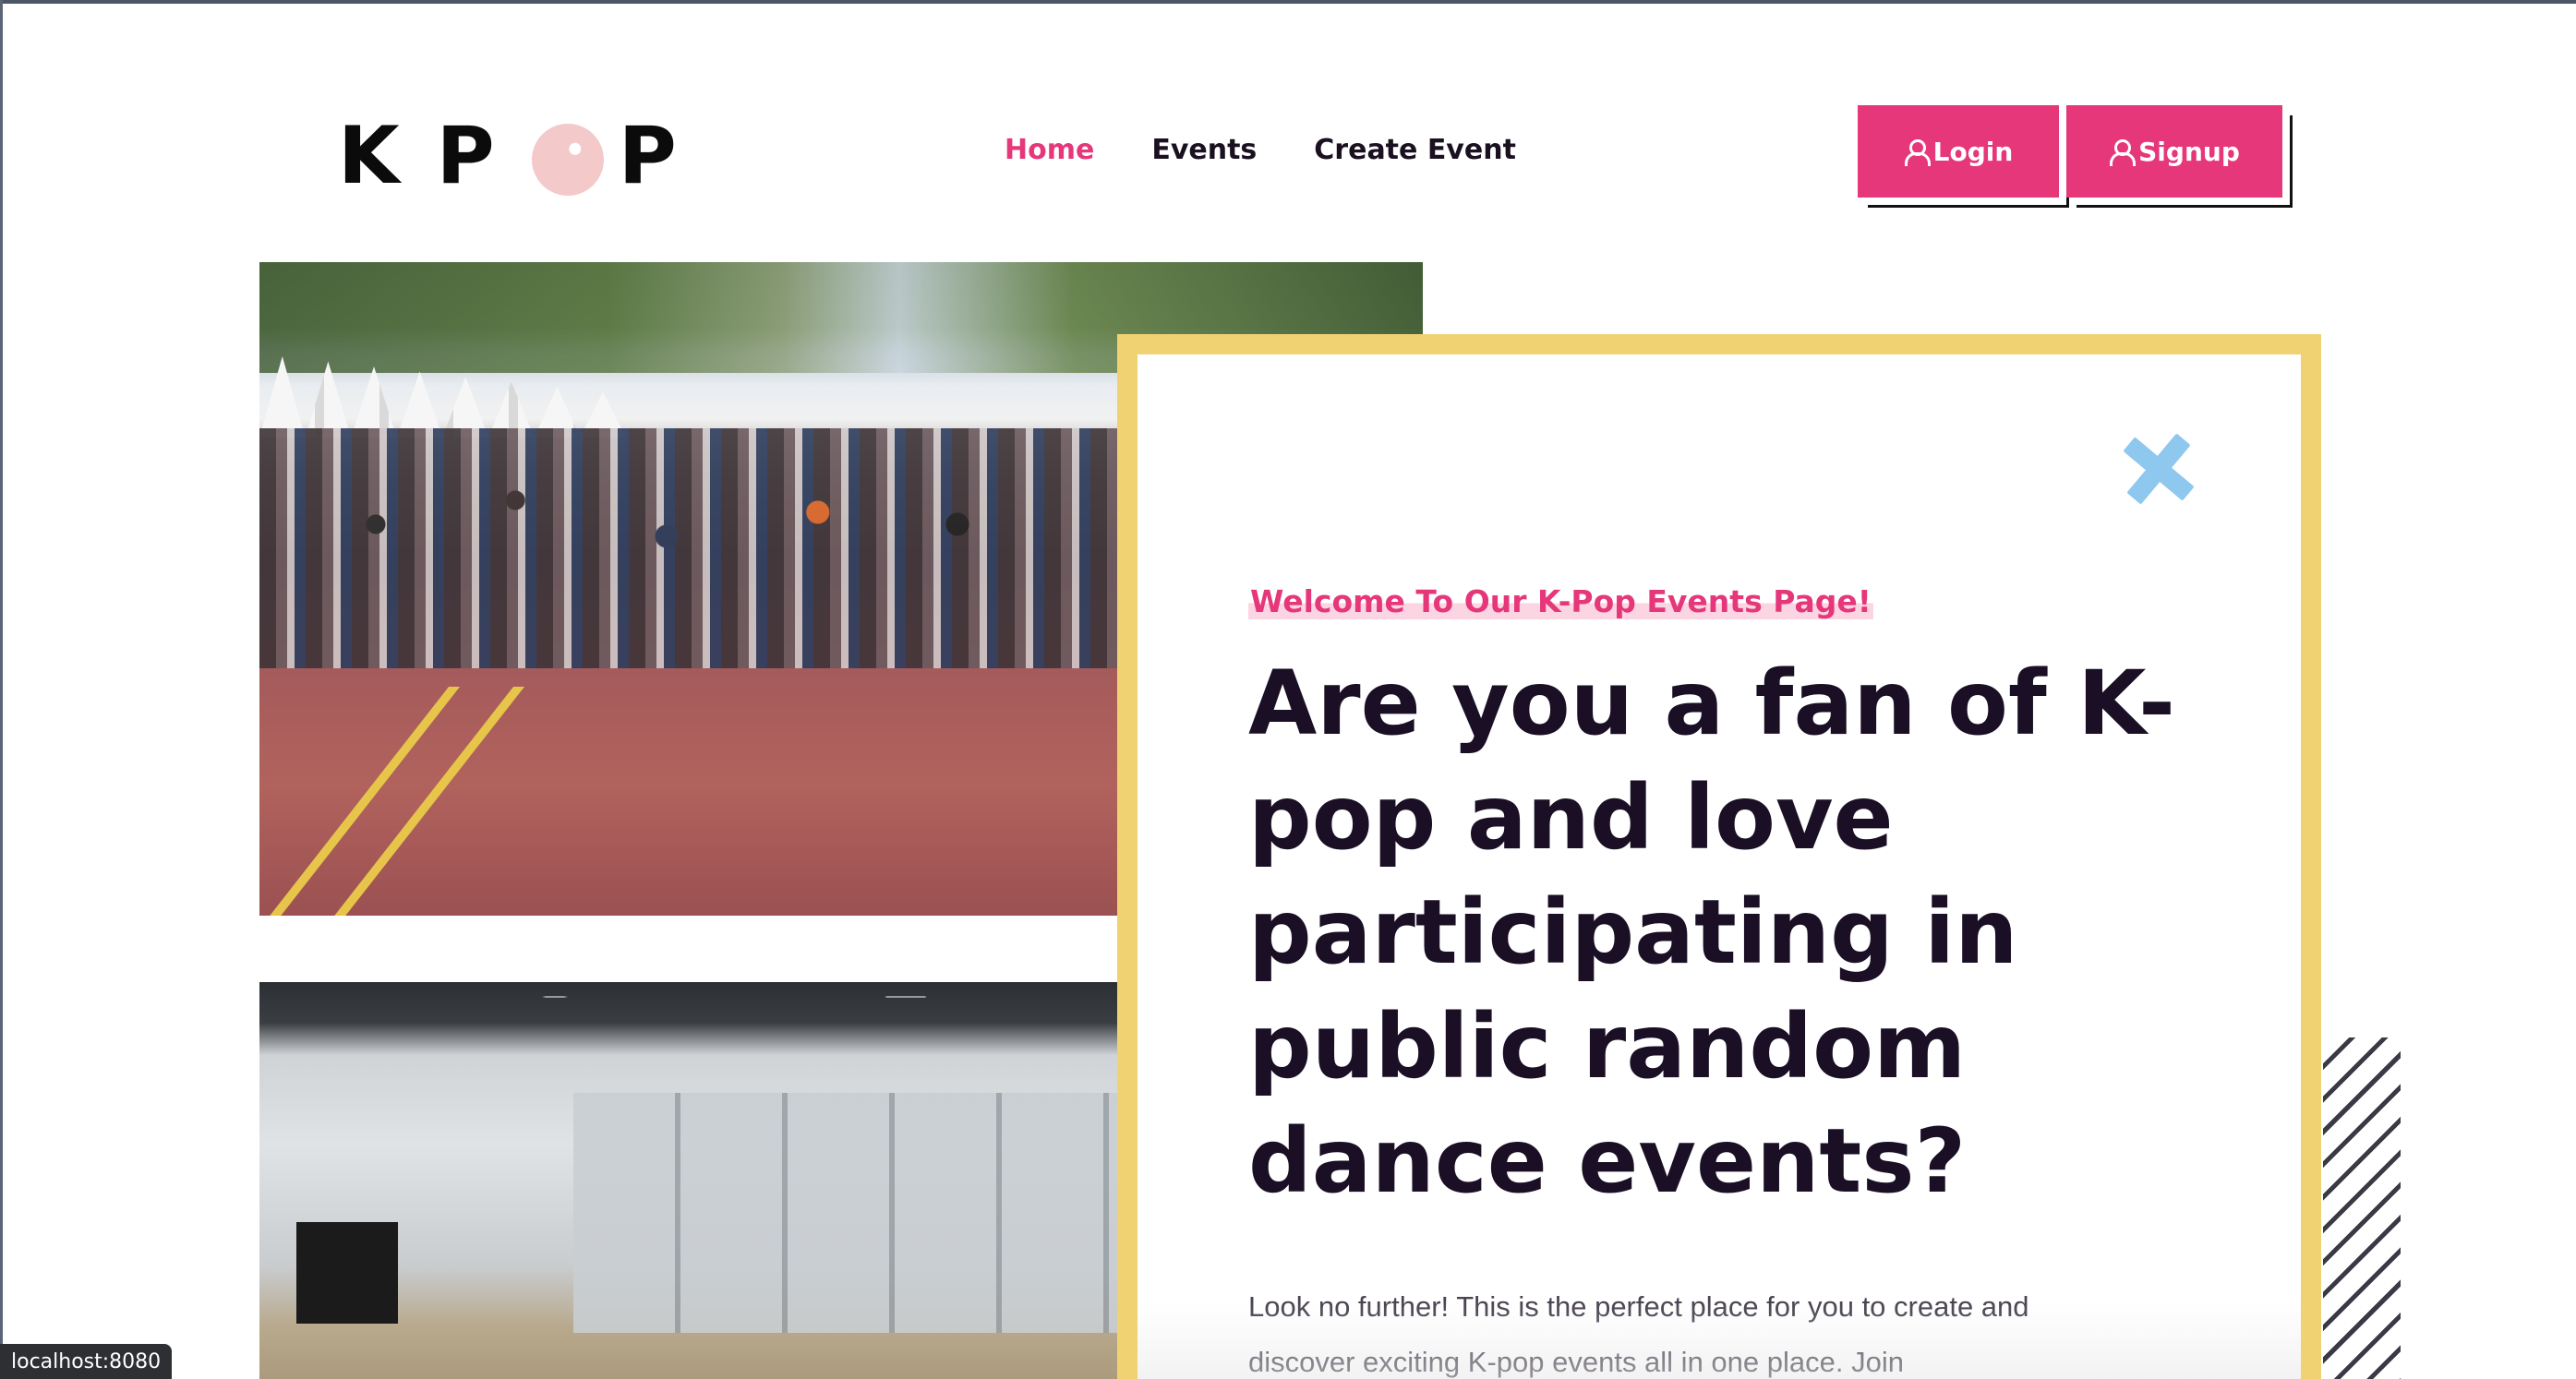 The height and width of the screenshot is (1379, 2576). I want to click on photo-studio-windows, so click(850, 1213).